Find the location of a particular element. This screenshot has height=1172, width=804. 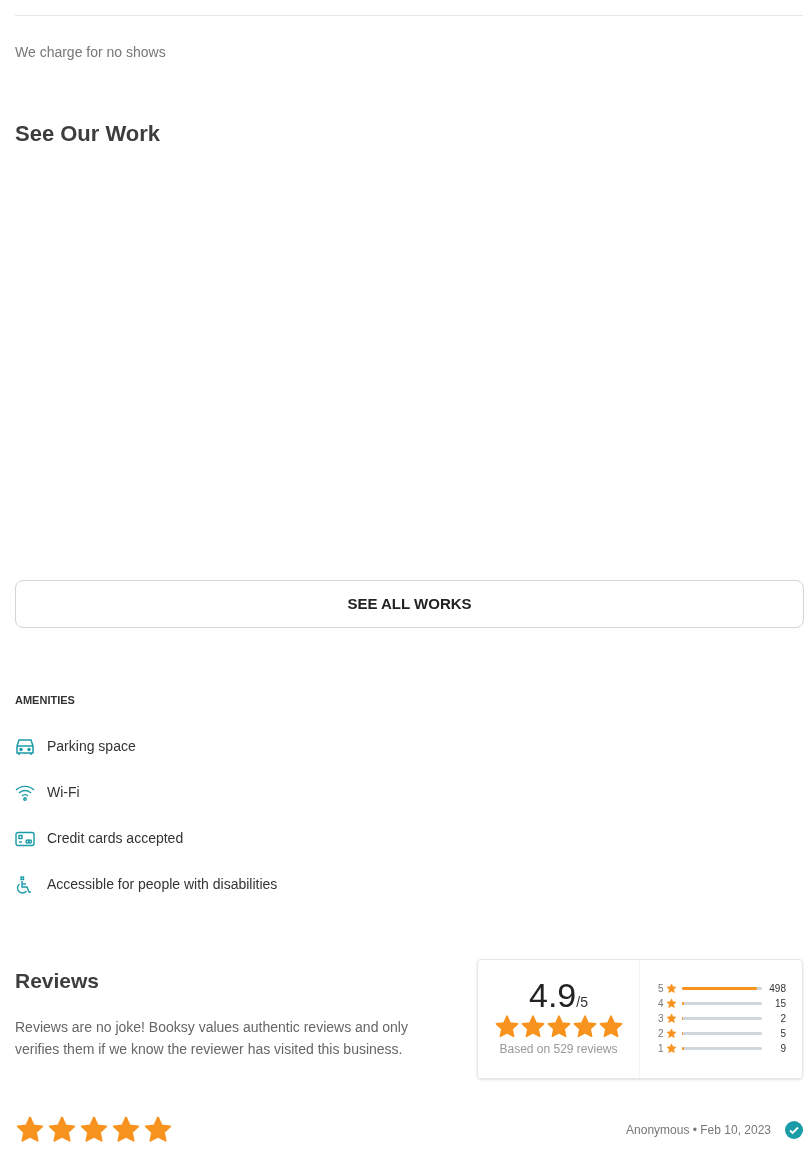

section-heading: AMENITIES is located at coordinates (45, 700).